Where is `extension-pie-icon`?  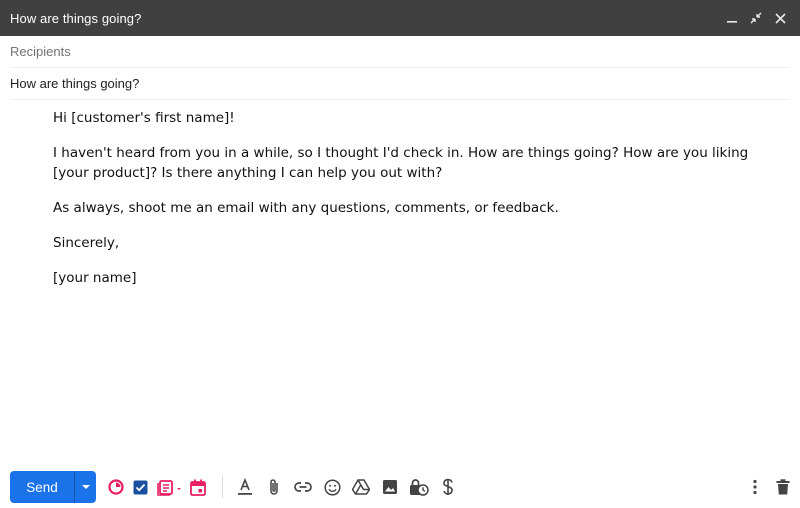 extension-pie-icon is located at coordinates (116, 487).